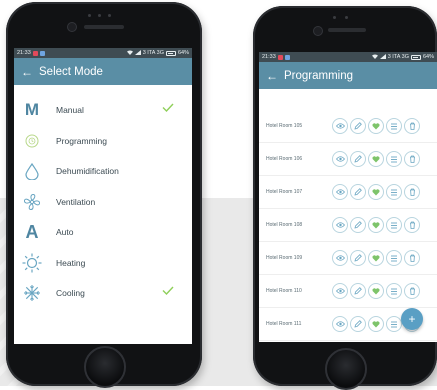 The width and height of the screenshot is (437, 390). I want to click on battery-icon, so click(415, 57).